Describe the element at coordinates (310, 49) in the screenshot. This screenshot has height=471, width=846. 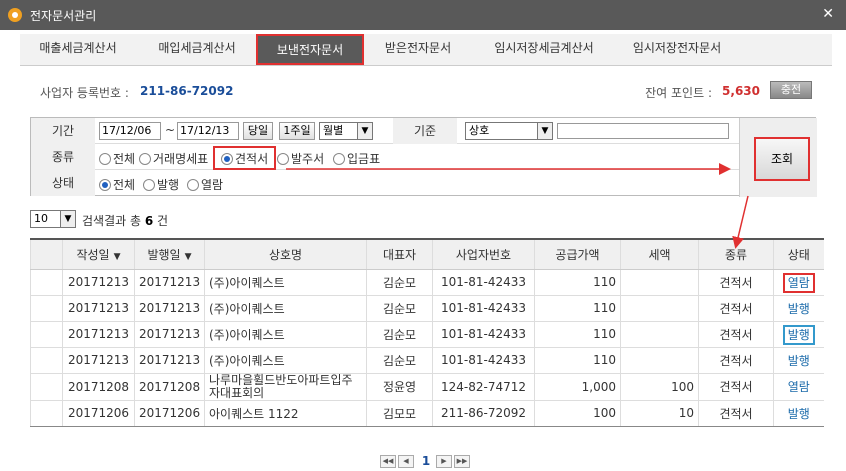
I see `tab-sent-documents: 보낸전자문서` at that location.